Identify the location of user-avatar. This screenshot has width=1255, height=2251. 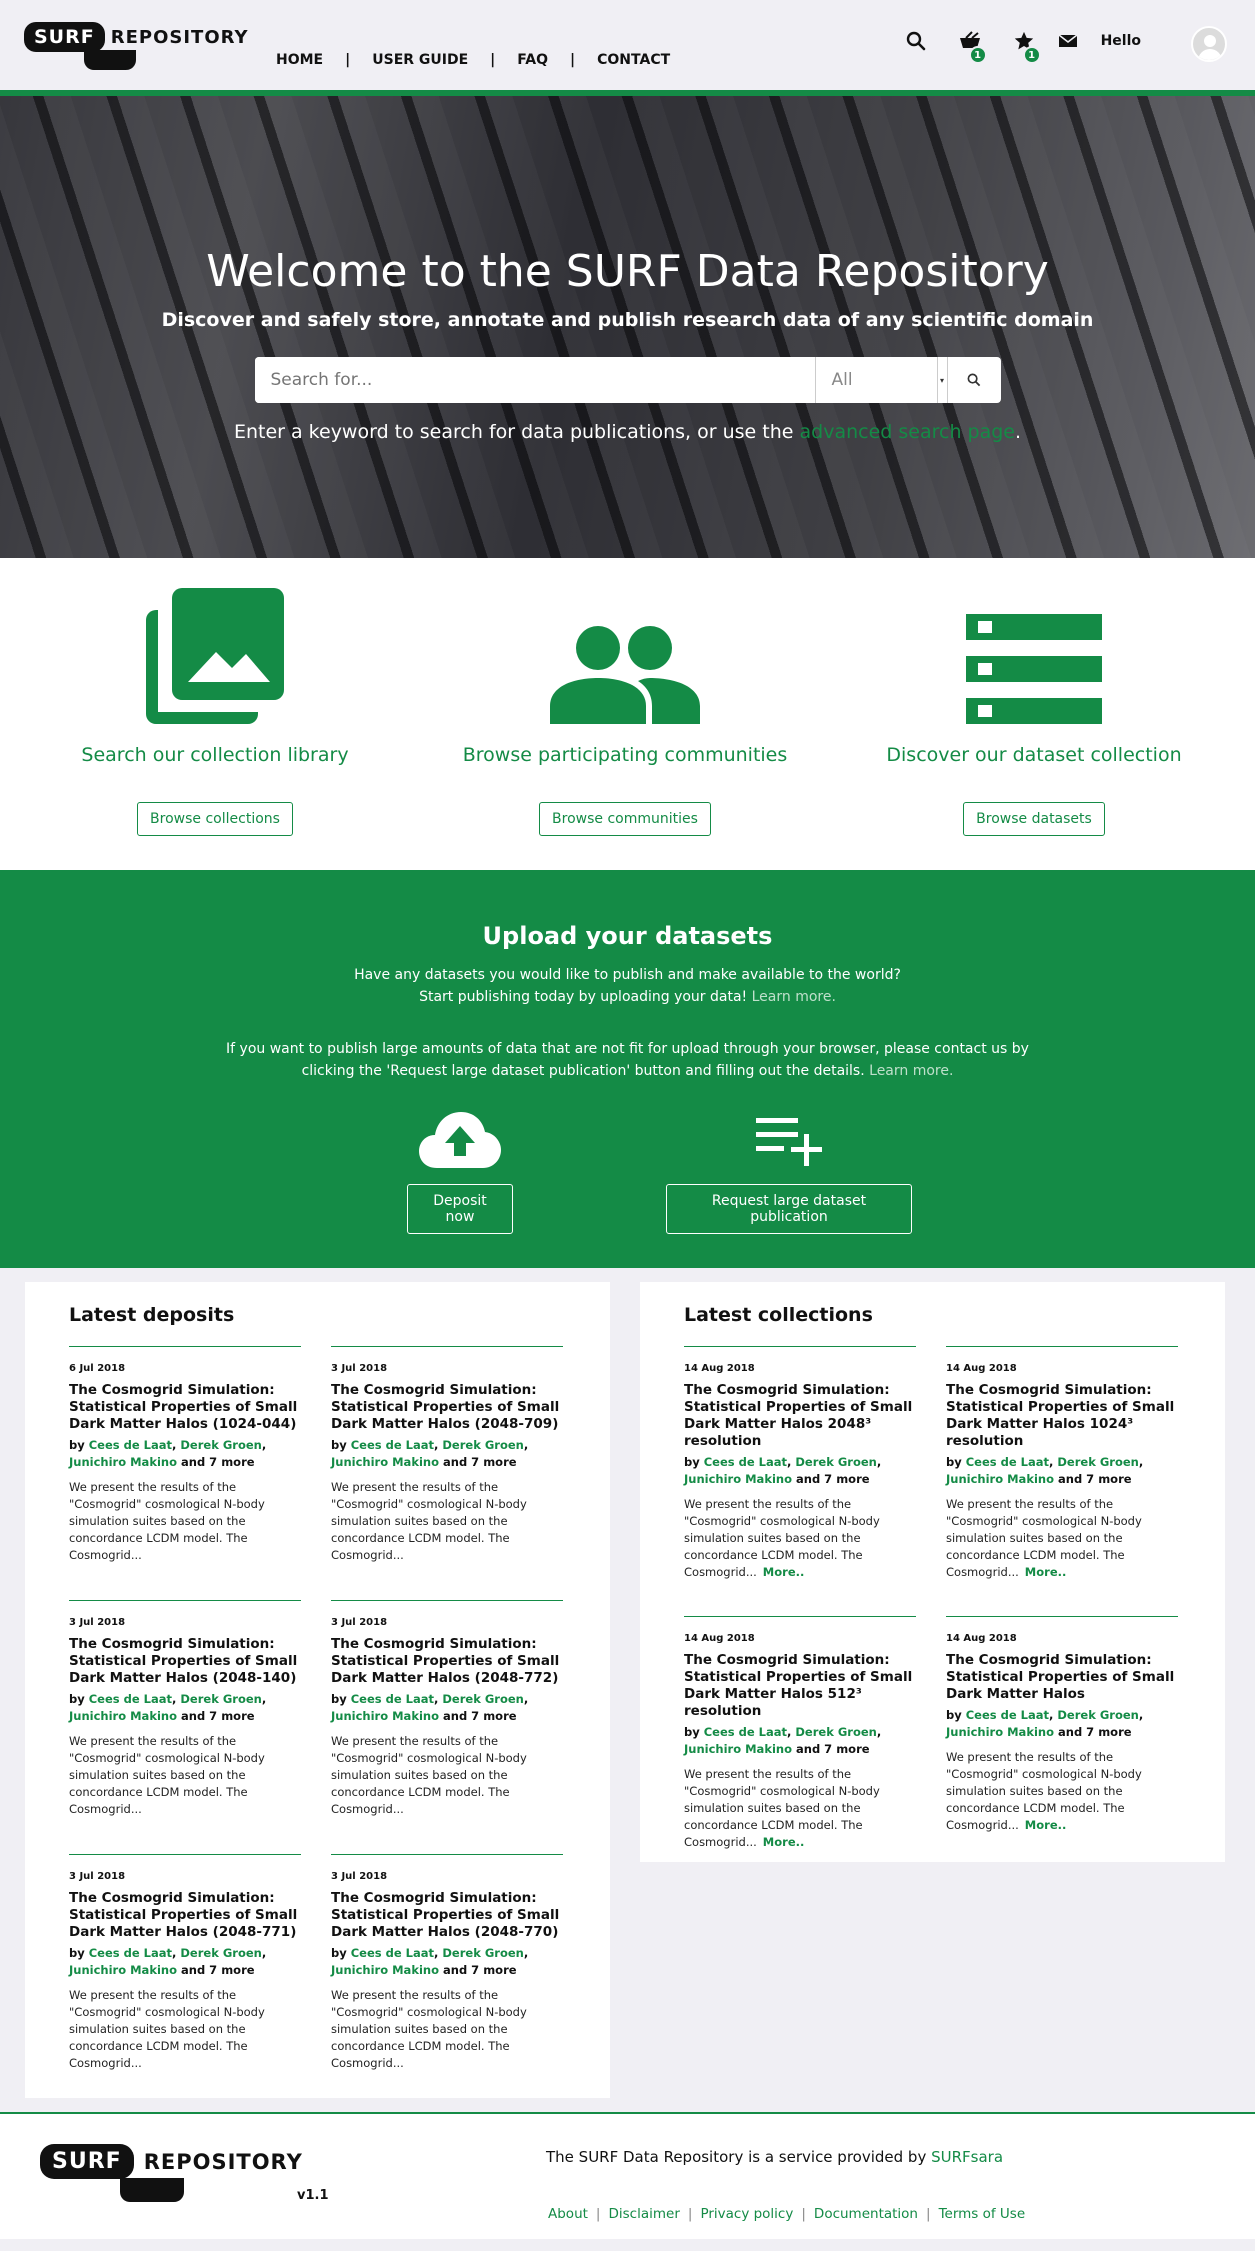
(1209, 44).